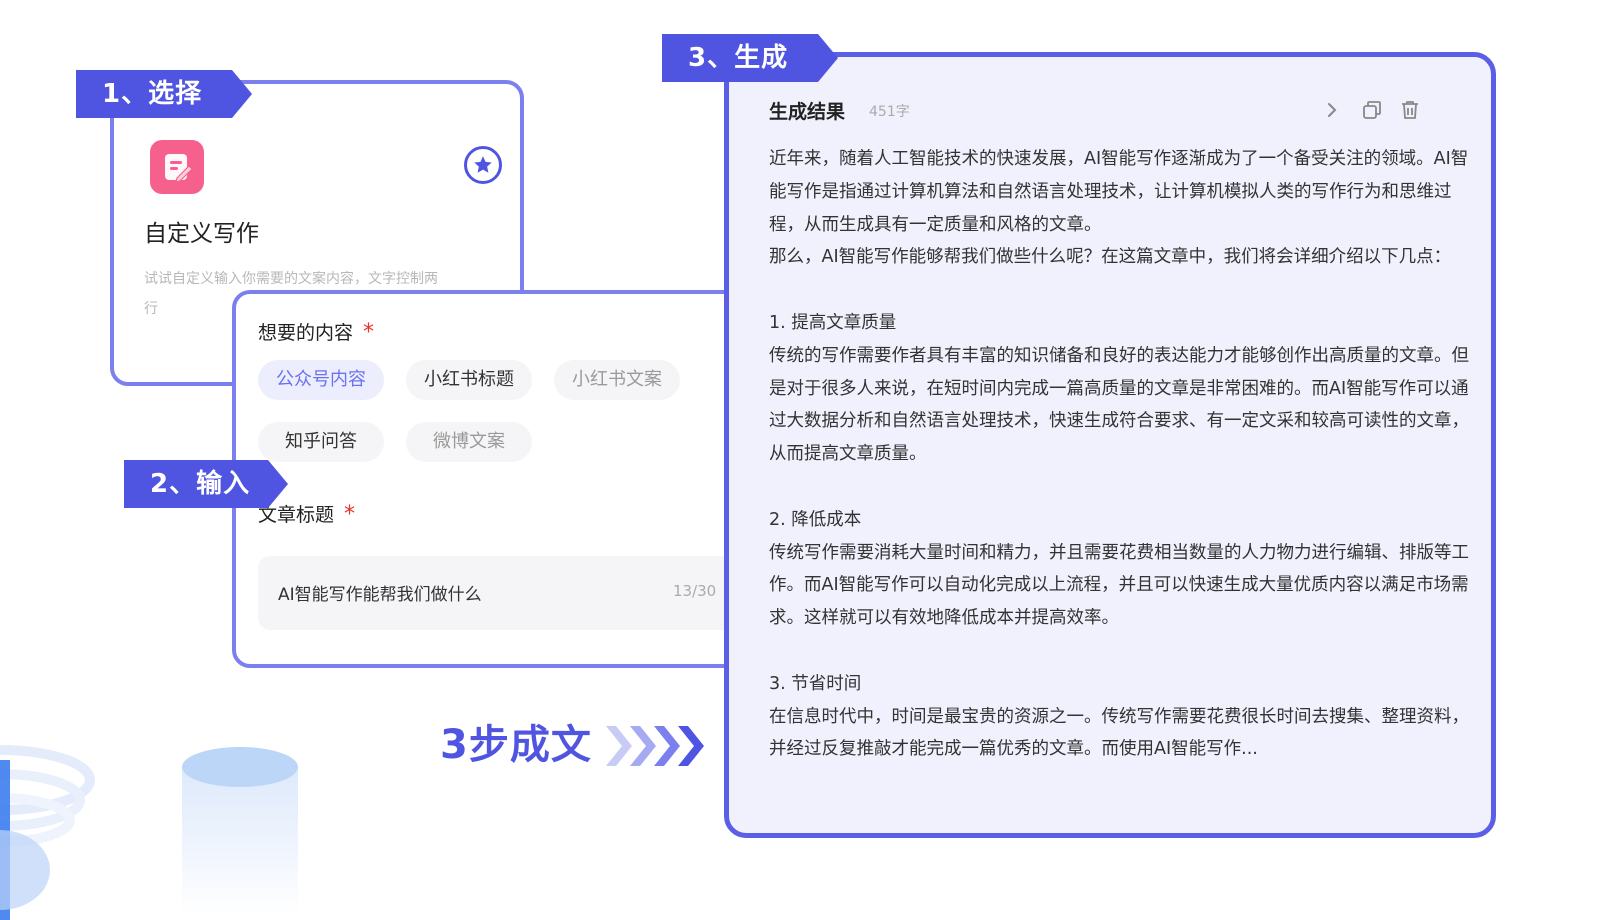 The height and width of the screenshot is (920, 1606). Describe the element at coordinates (201, 234) in the screenshot. I see `card-title: 自定义写作` at that location.